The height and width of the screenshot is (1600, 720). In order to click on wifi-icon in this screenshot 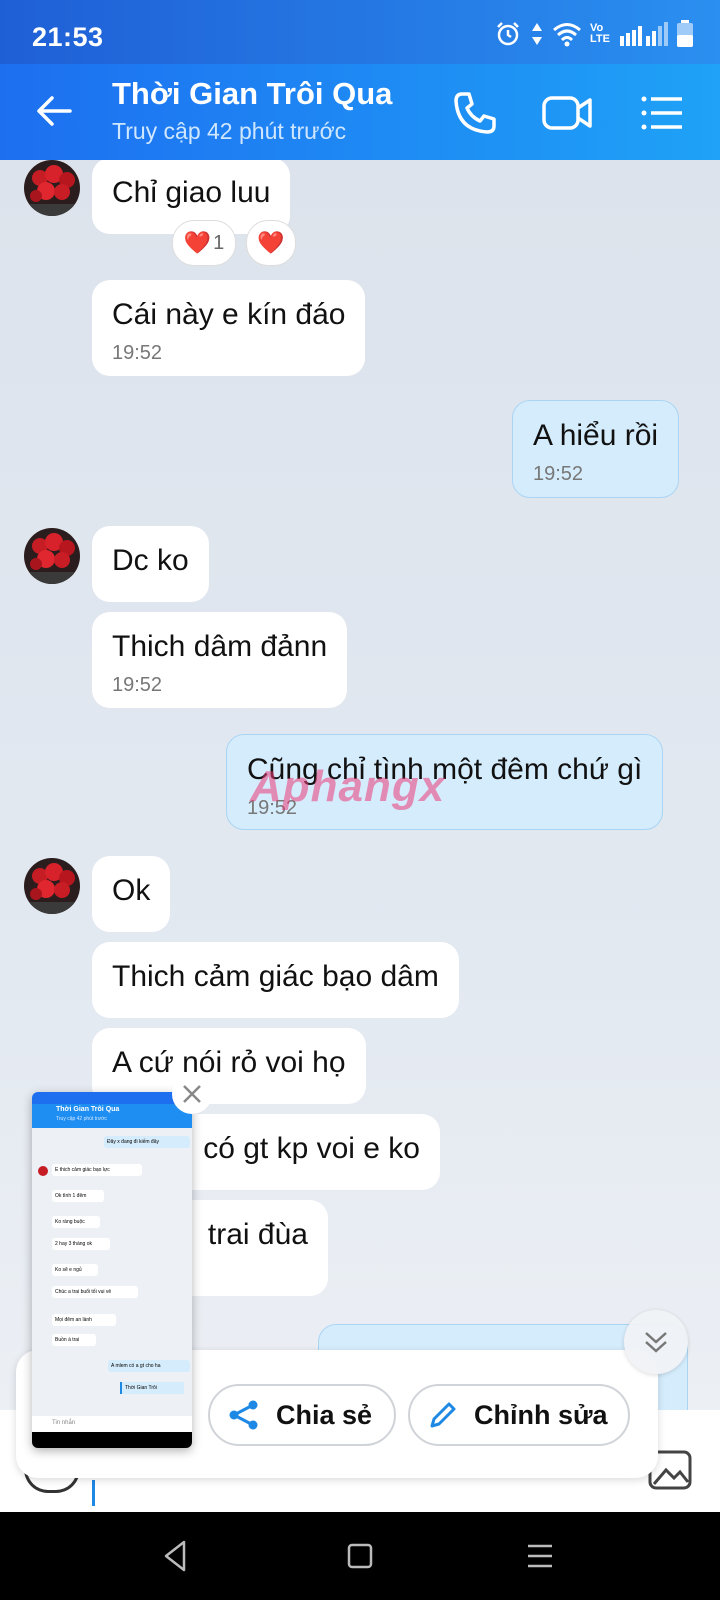, I will do `click(567, 35)`.